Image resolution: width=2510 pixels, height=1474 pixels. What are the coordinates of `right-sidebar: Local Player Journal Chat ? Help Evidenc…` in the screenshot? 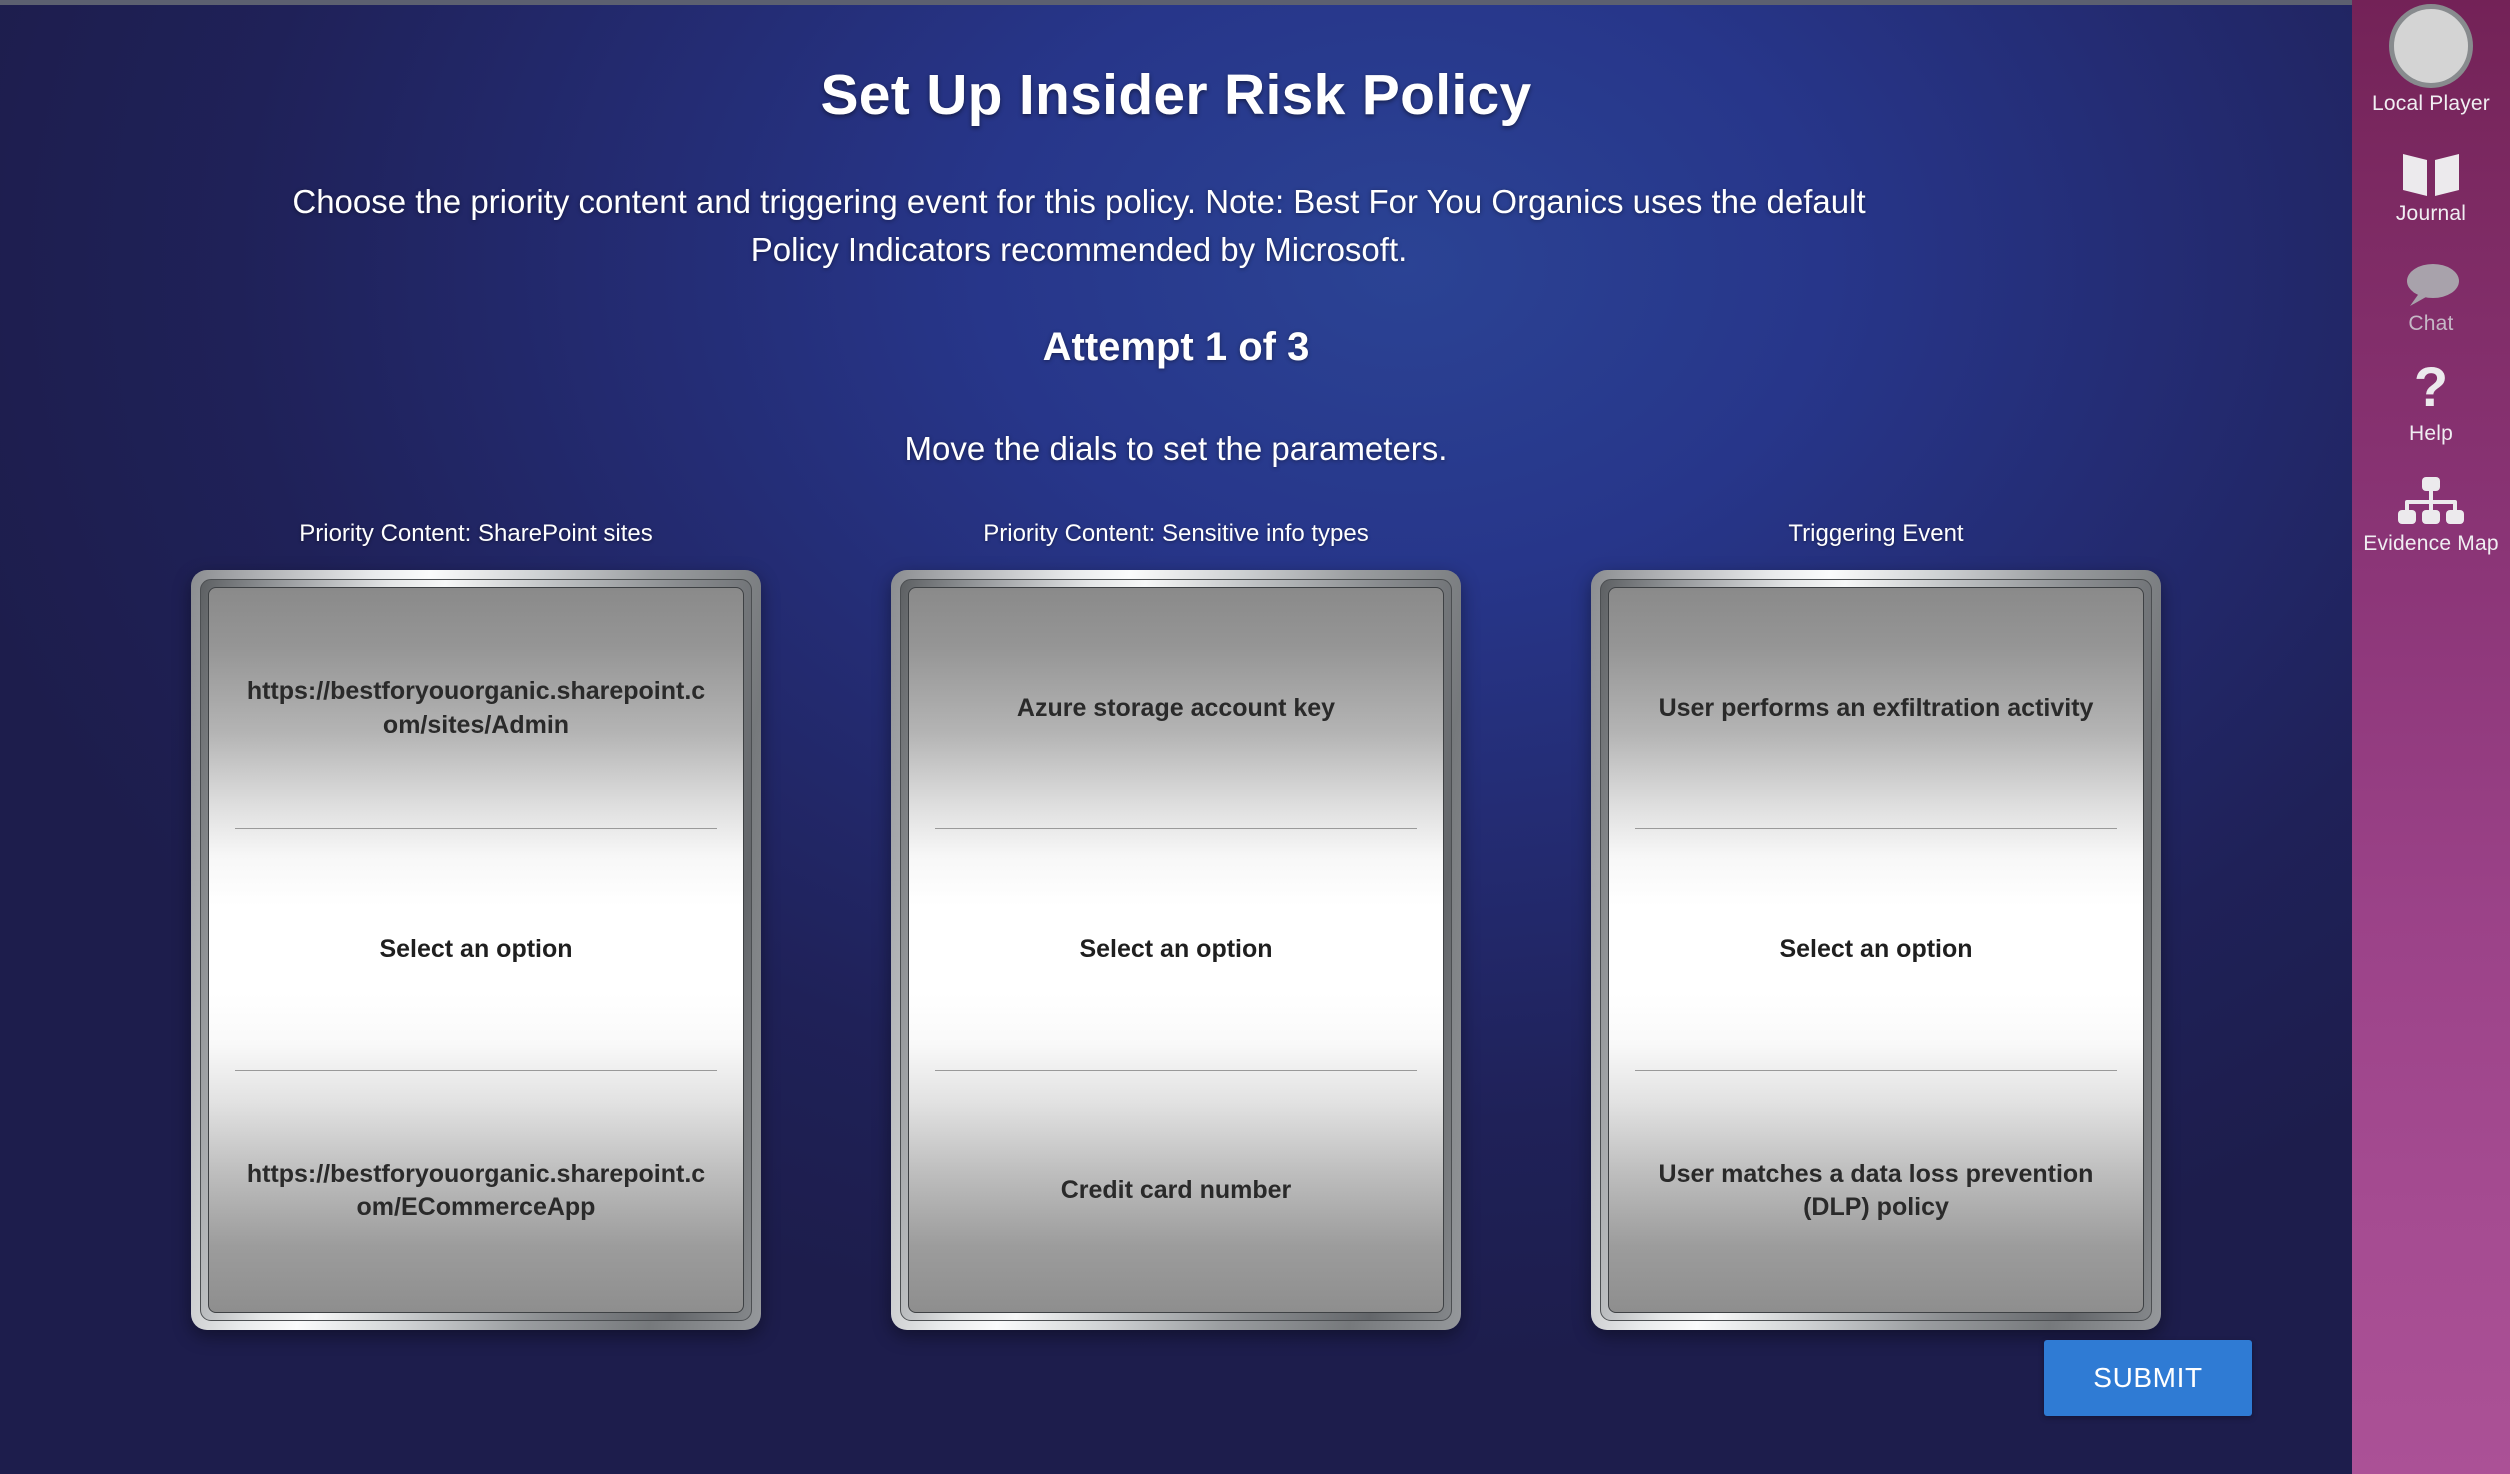 It's located at (2431, 737).